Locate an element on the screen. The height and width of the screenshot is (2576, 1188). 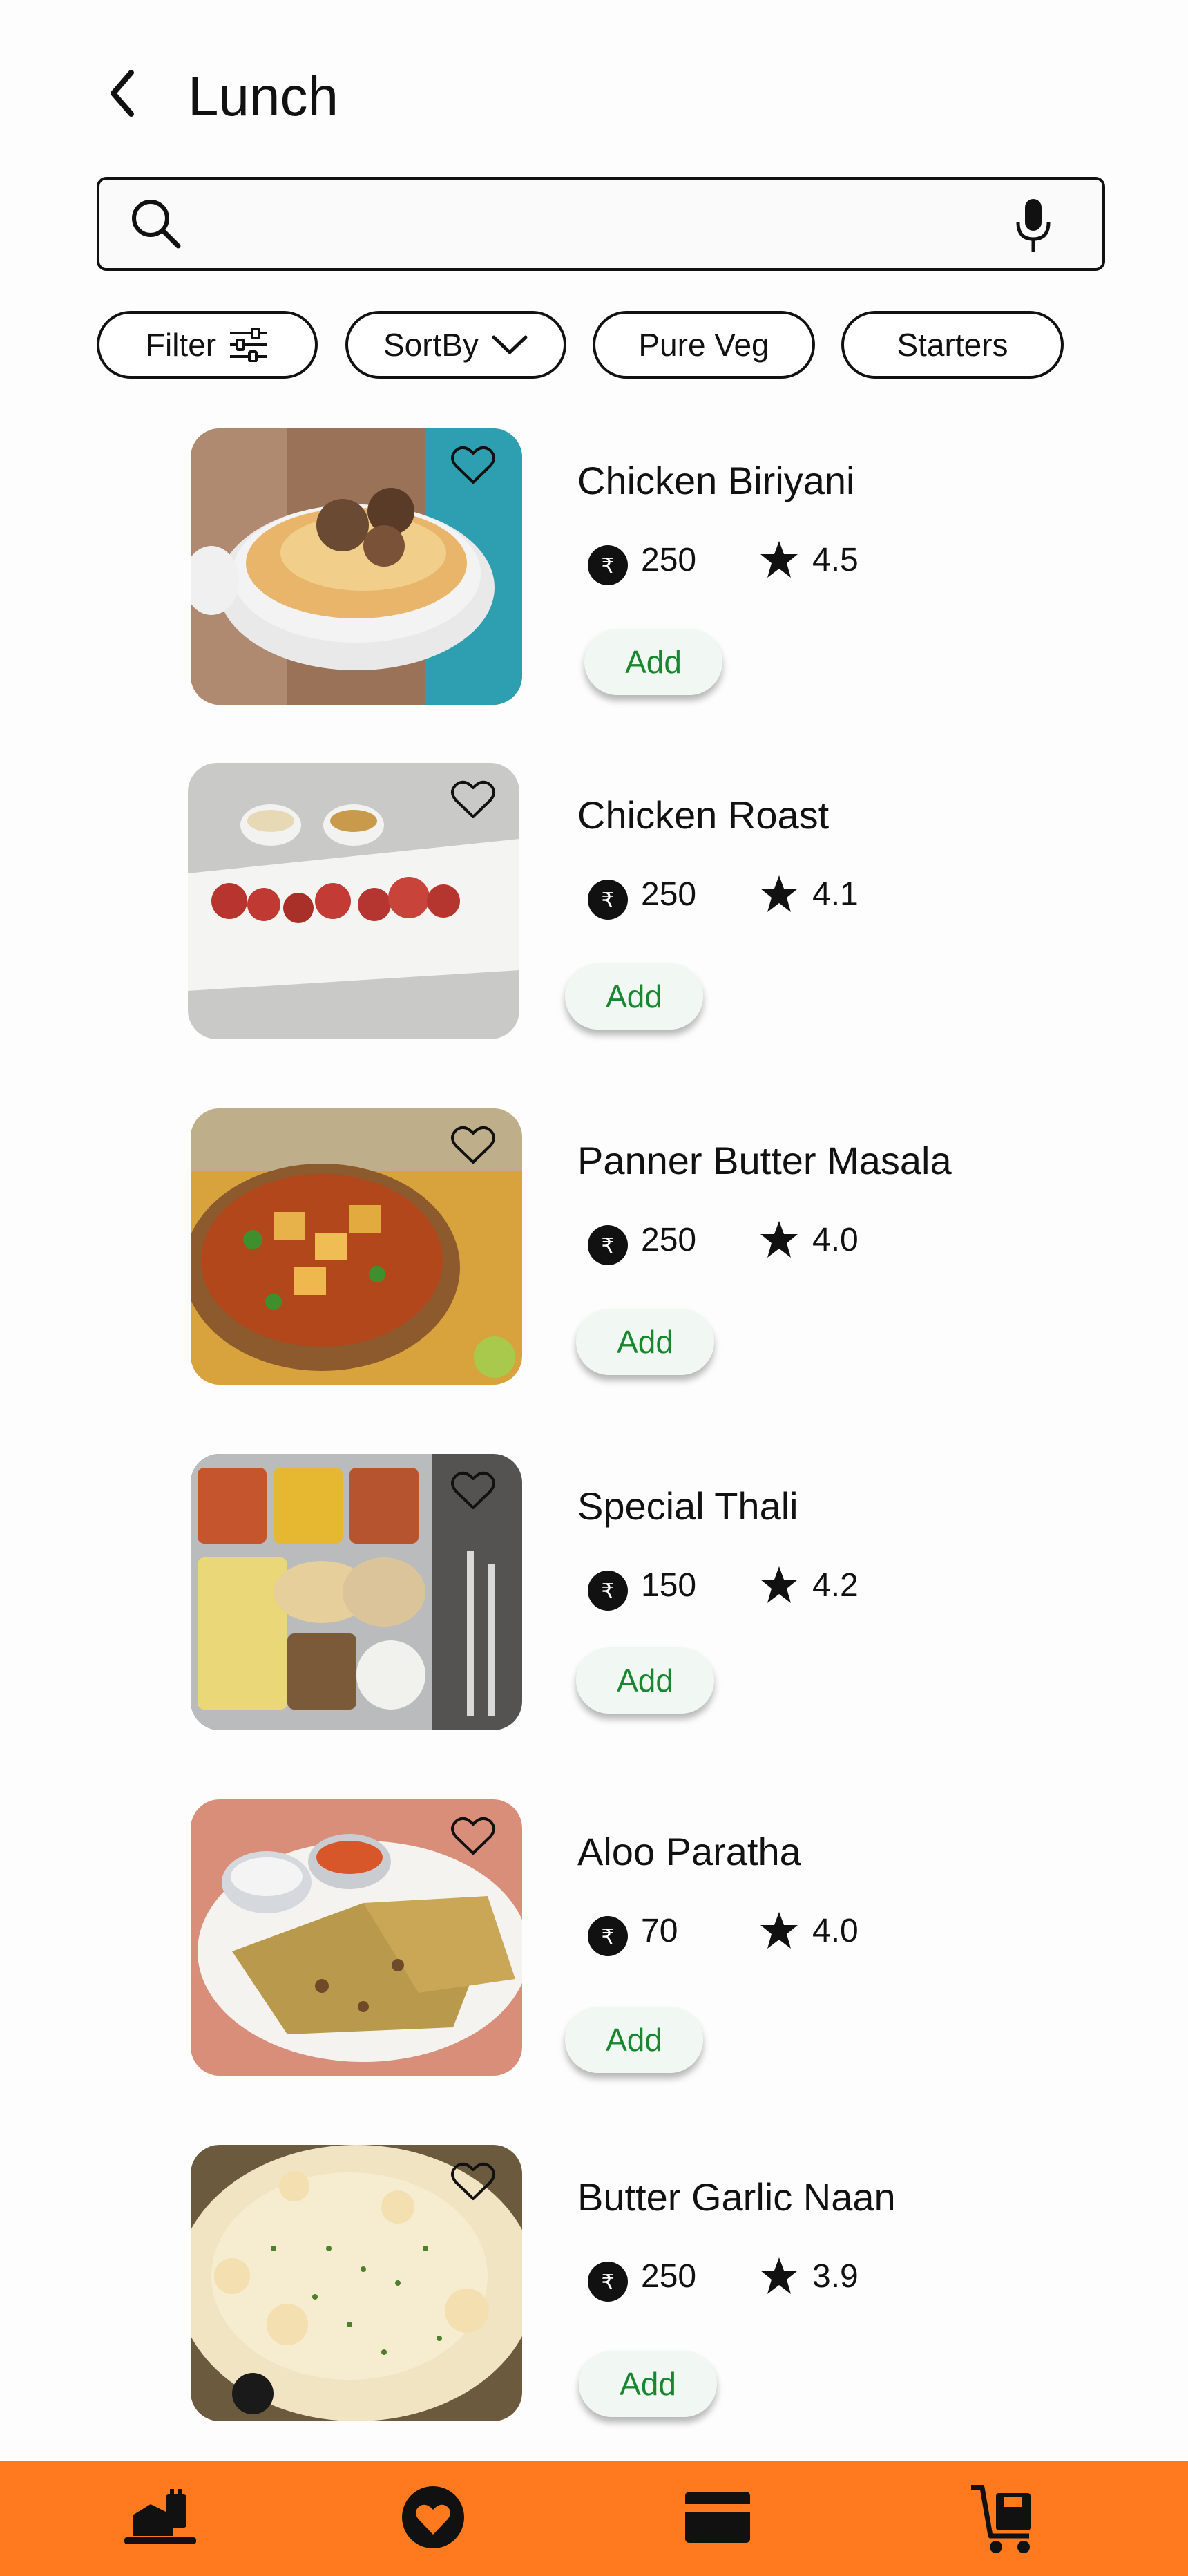
item-name: Chicken Roast is located at coordinates (703, 815).